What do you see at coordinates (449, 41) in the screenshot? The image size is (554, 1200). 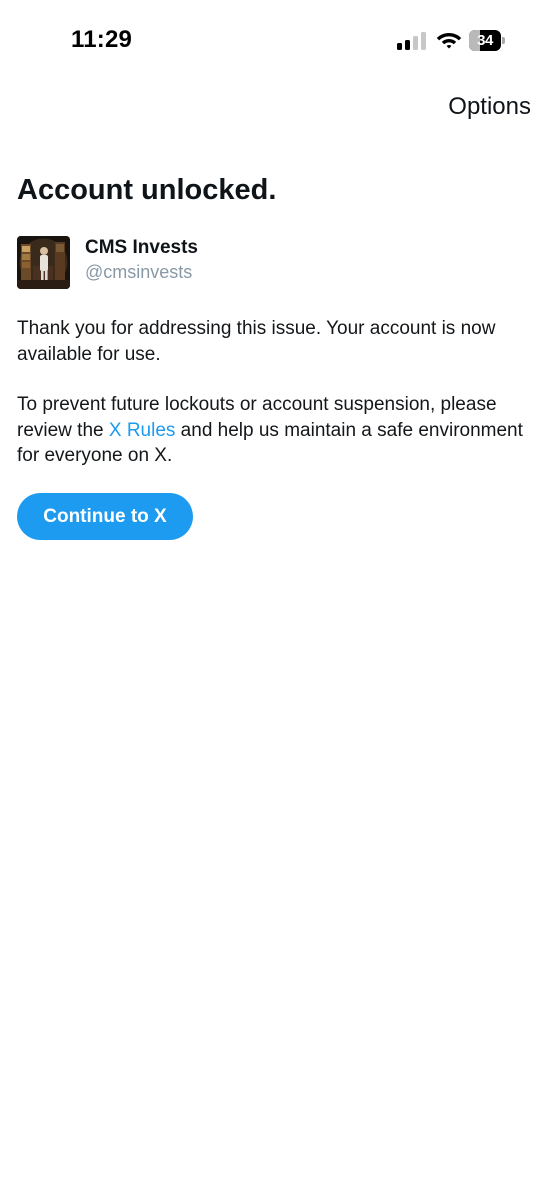 I see `wifi-icon` at bounding box center [449, 41].